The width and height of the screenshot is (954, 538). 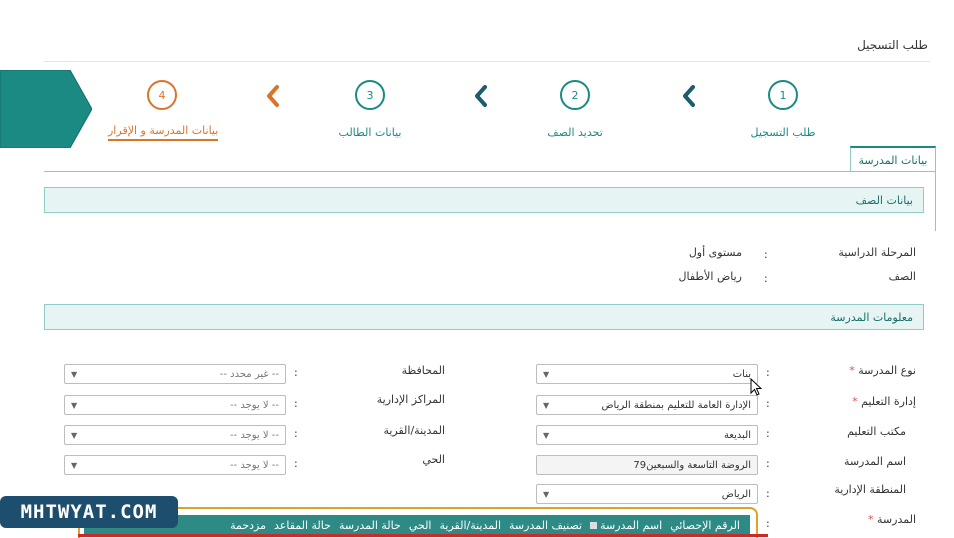 I want to click on grid-col-crowded: مزدحمة, so click(x=248, y=525).